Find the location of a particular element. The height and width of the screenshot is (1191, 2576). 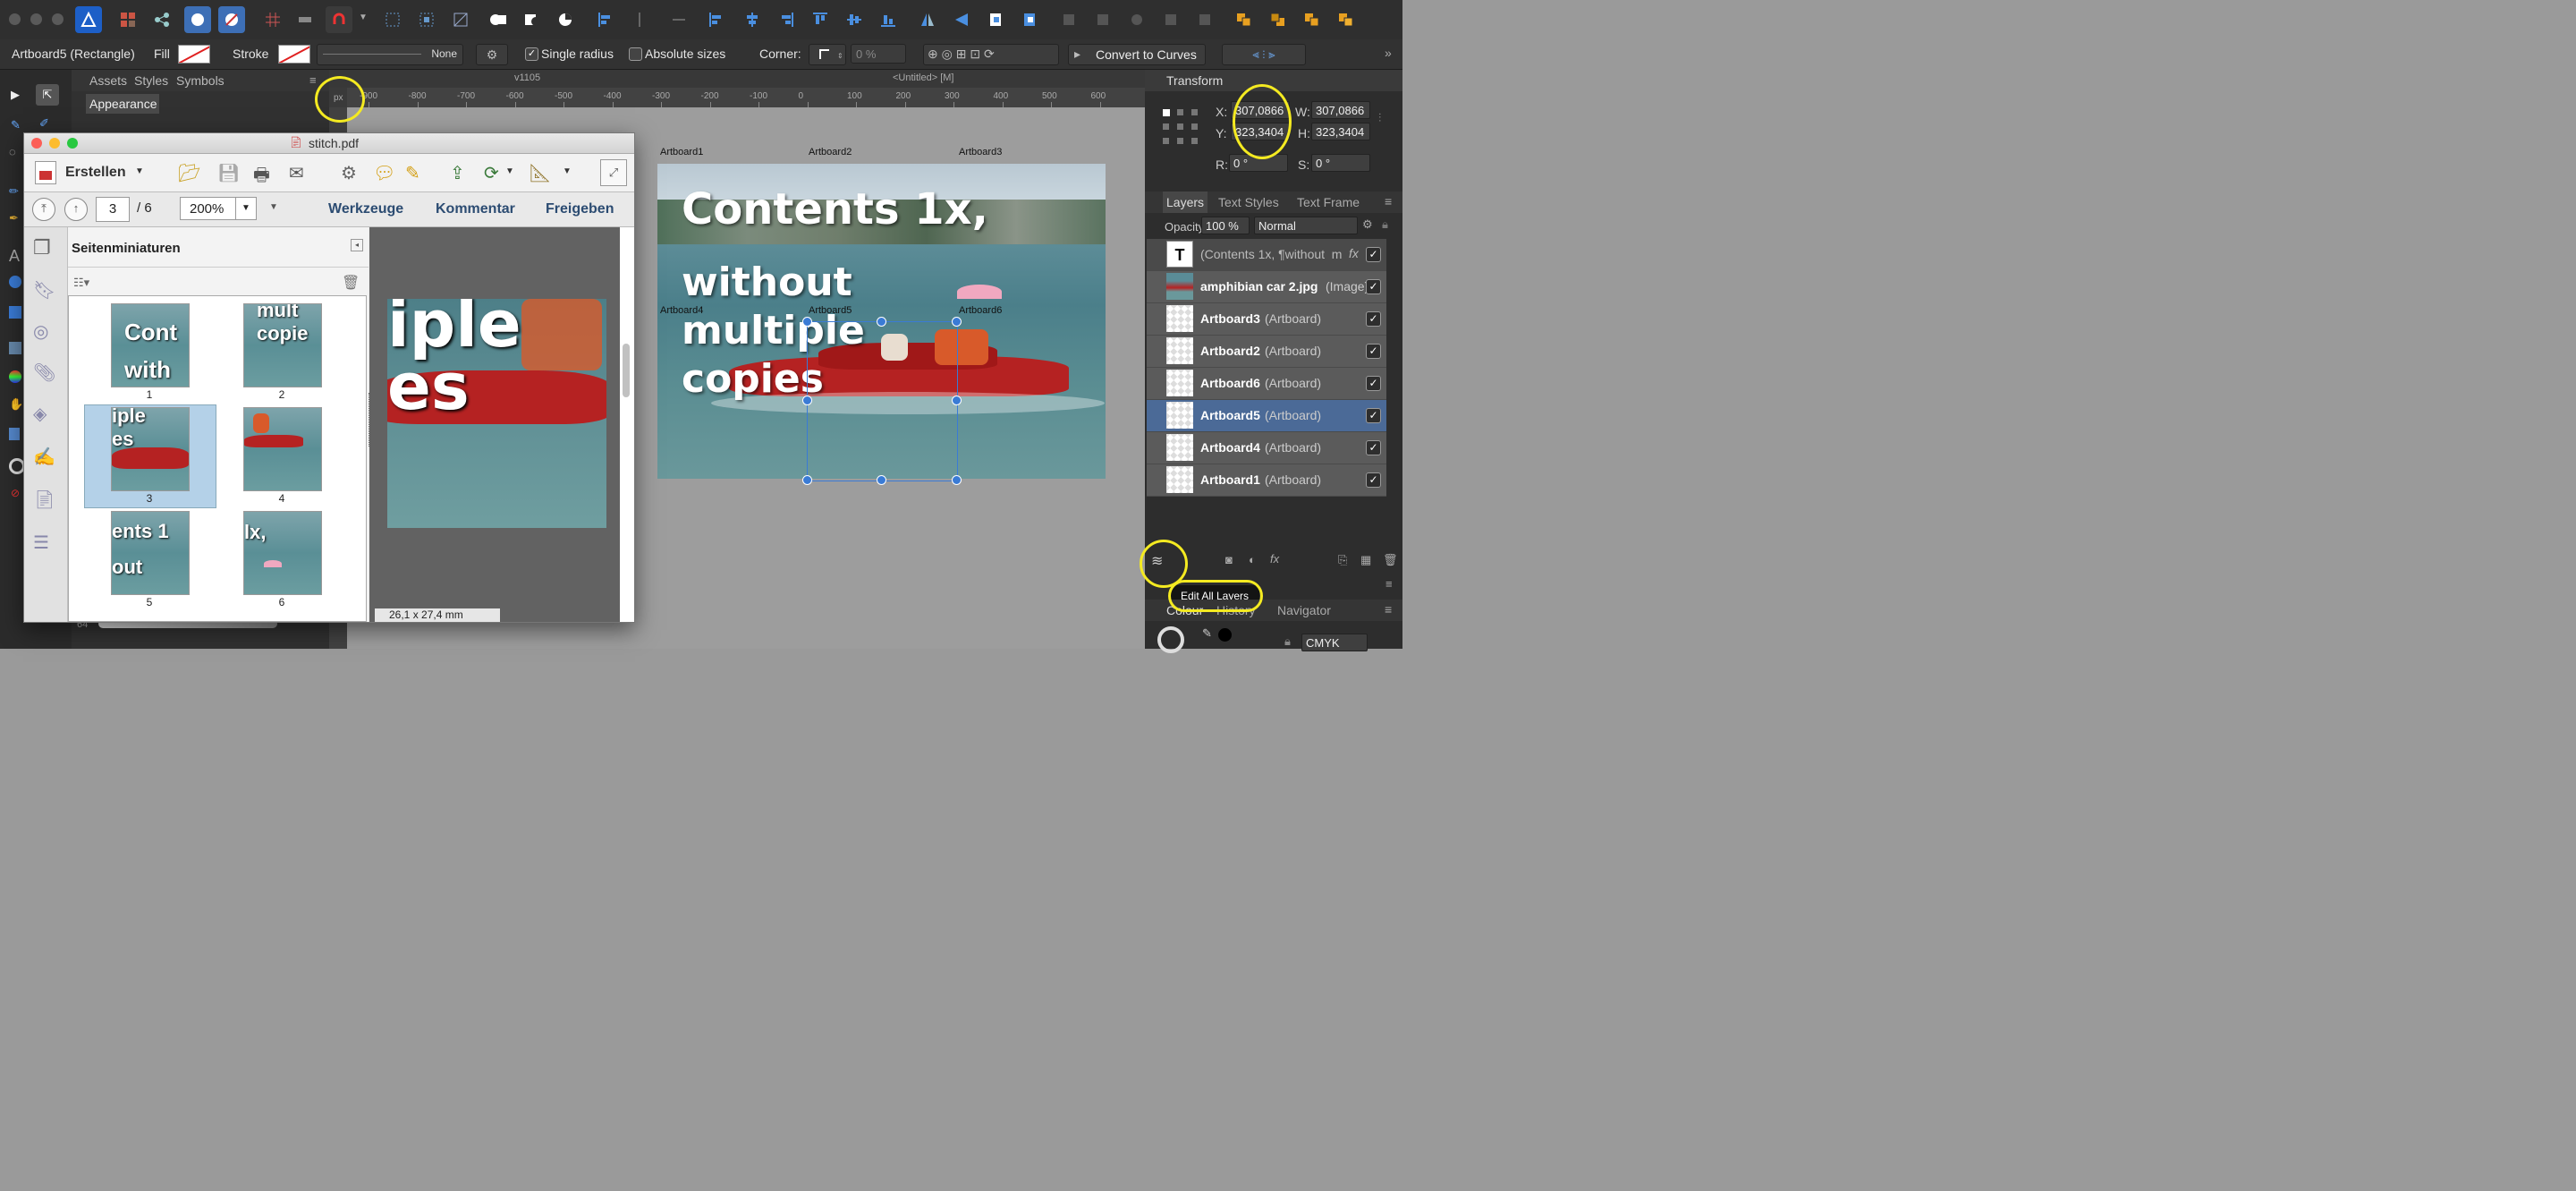

thumbnail-options-icon: ☷▾ is located at coordinates (81, 283).